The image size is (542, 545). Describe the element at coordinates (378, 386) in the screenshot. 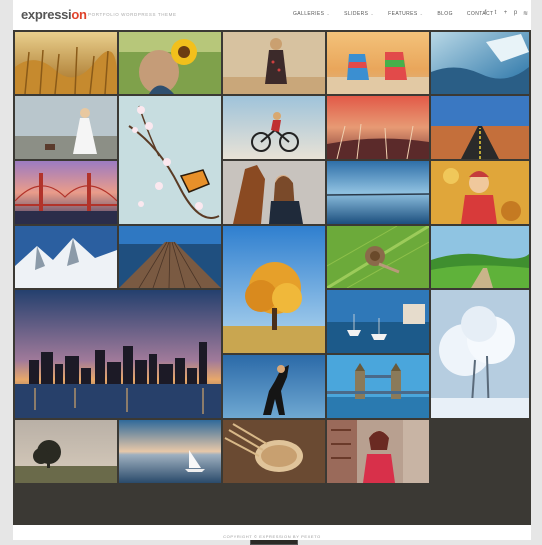

I see `photo-tower-bridge` at that location.